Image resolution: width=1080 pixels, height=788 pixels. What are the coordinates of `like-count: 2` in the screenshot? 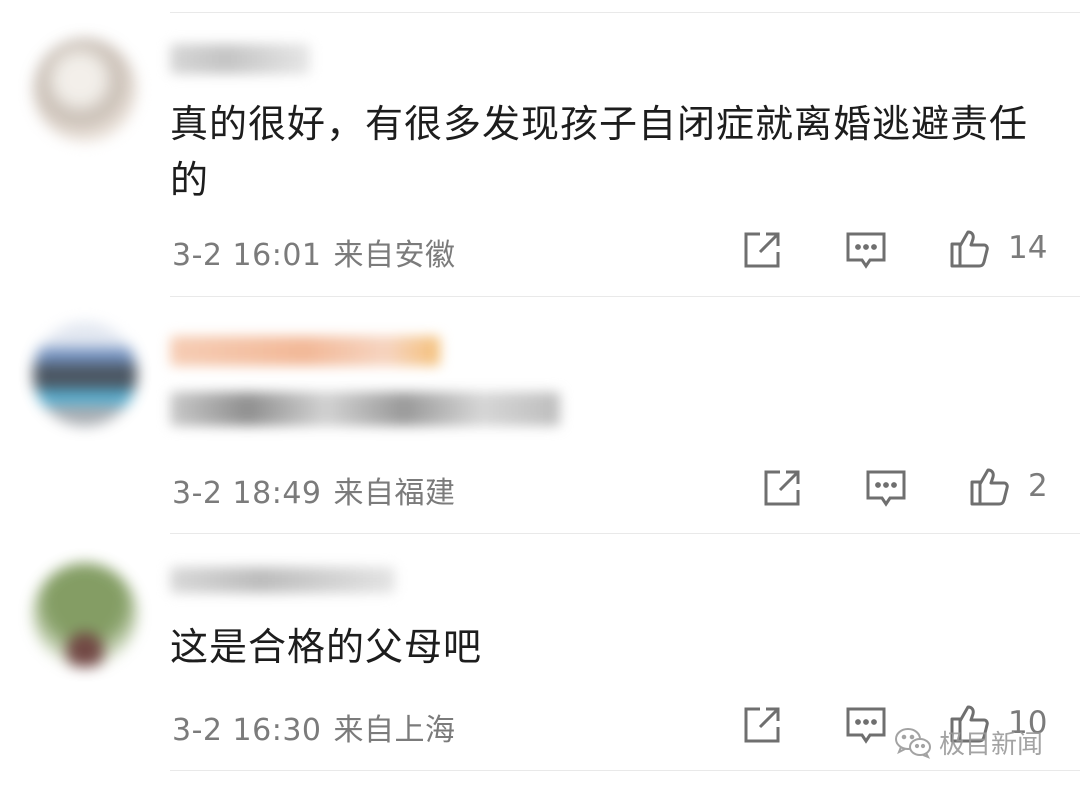 It's located at (1038, 486).